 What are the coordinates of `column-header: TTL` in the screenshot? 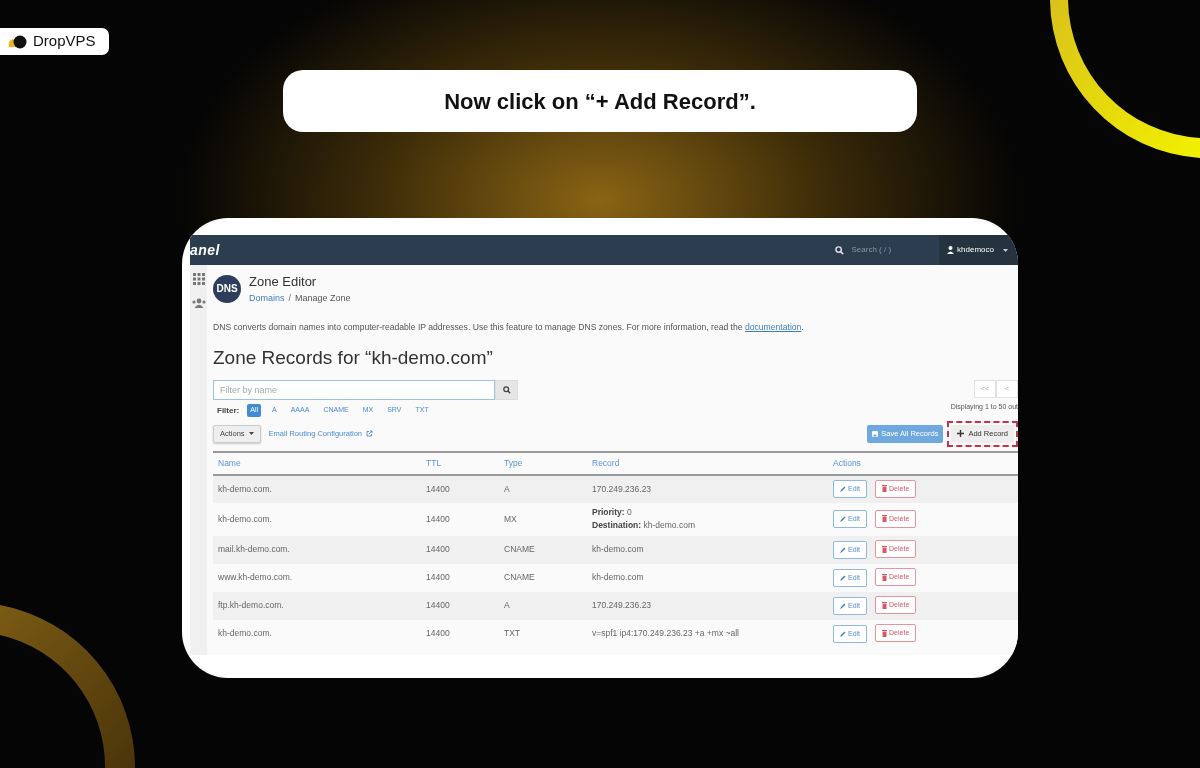 It's located at (460, 463).